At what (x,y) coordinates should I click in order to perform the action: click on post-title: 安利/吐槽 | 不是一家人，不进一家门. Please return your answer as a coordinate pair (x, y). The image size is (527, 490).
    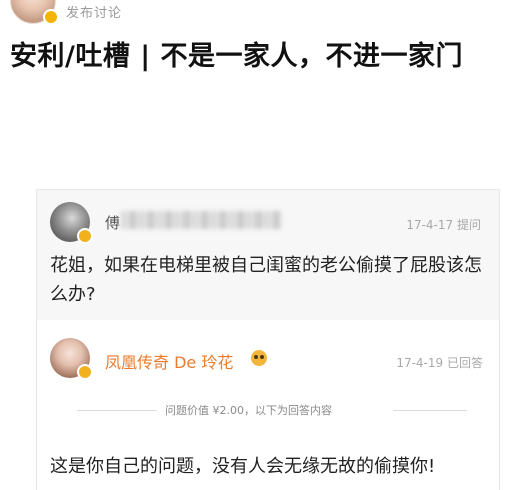
    Looking at the image, I should click on (237, 56).